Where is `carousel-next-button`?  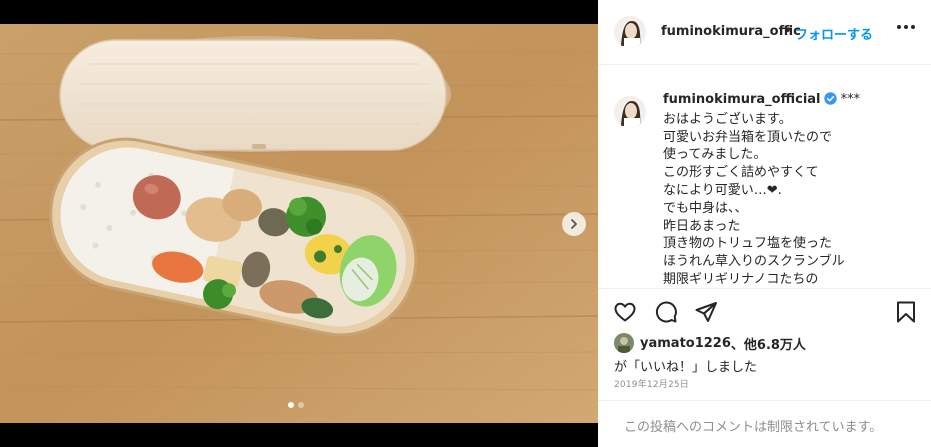 carousel-next-button is located at coordinates (574, 224).